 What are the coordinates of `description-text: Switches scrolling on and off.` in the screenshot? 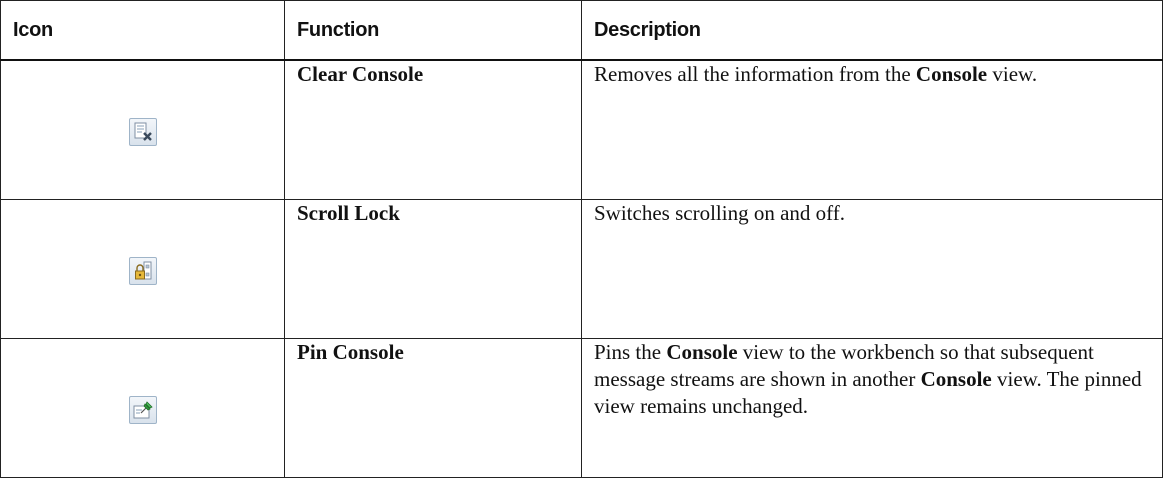 It's located at (719, 213).